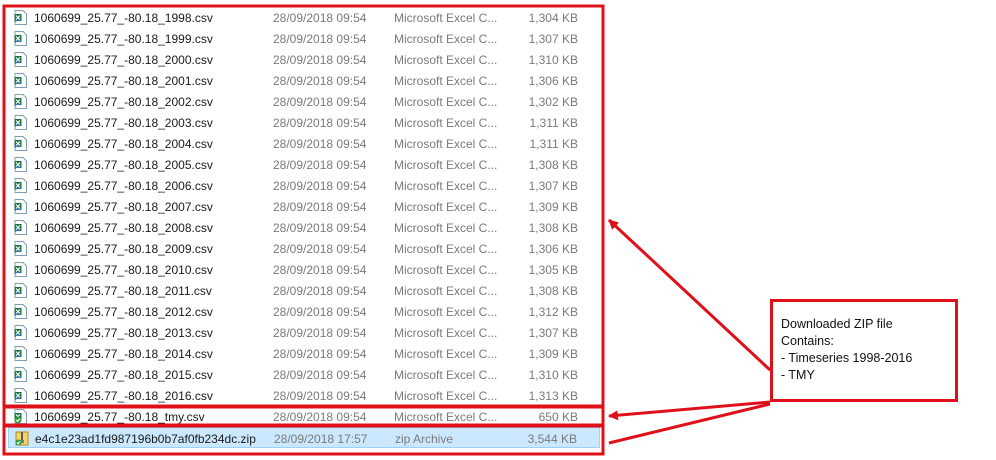 The width and height of the screenshot is (996, 460). Describe the element at coordinates (123, 39) in the screenshot. I see `file-name: 1060699_25.77_-80.18_1999.csv` at that location.